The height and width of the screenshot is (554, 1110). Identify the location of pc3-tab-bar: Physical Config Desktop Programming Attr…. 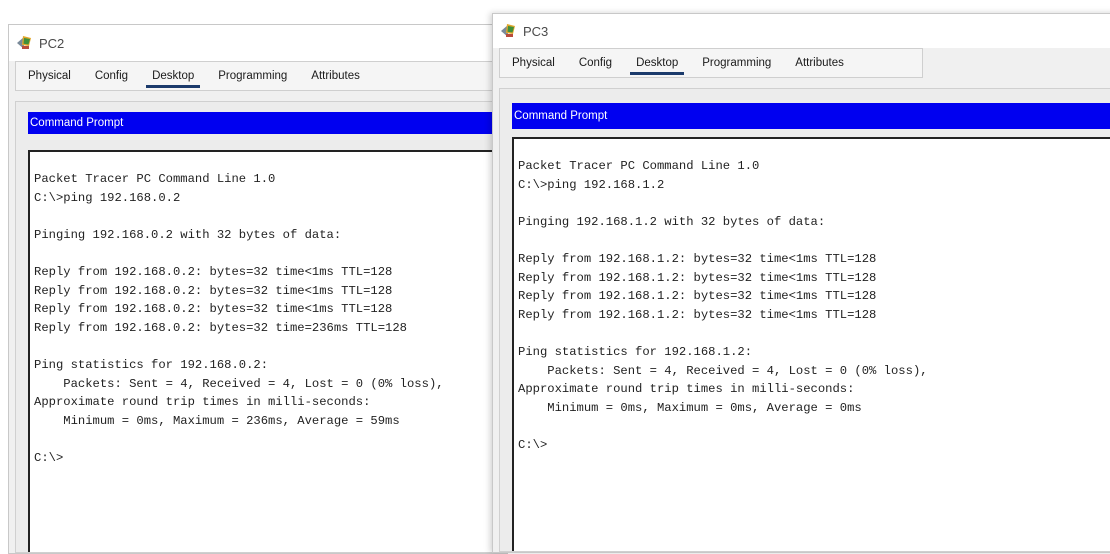
(711, 63).